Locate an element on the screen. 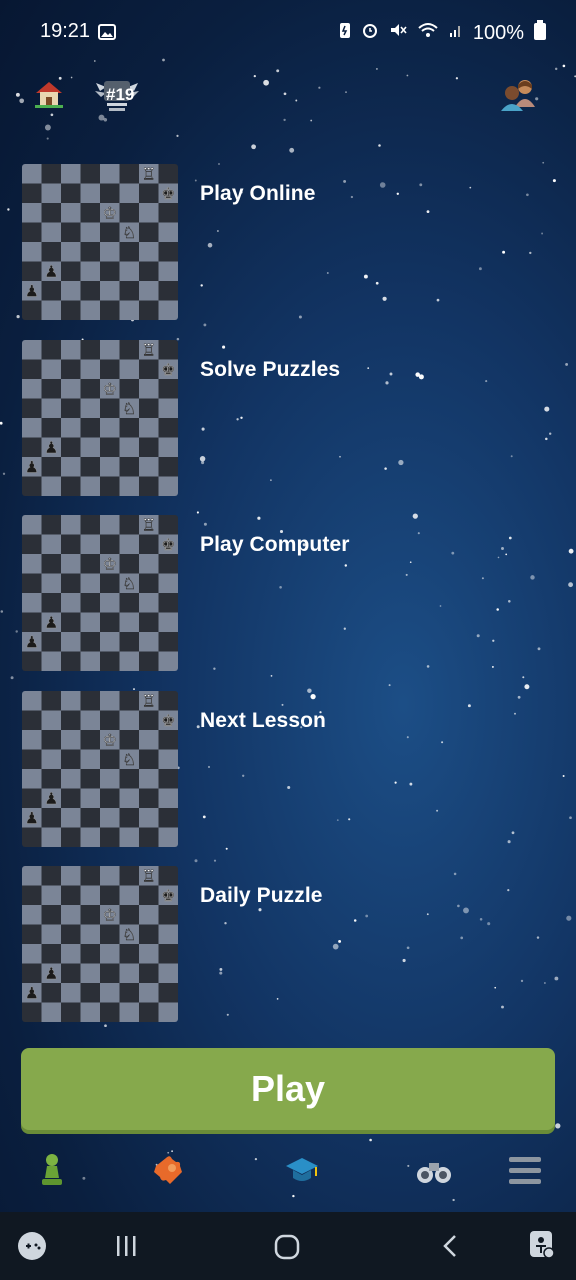 This screenshot has height=1280, width=576. menu-item-solve-puzzles: ♖ ♚ ♔ ♘ ♟ ♟ Solve Puzzles is located at coordinates (282, 418).